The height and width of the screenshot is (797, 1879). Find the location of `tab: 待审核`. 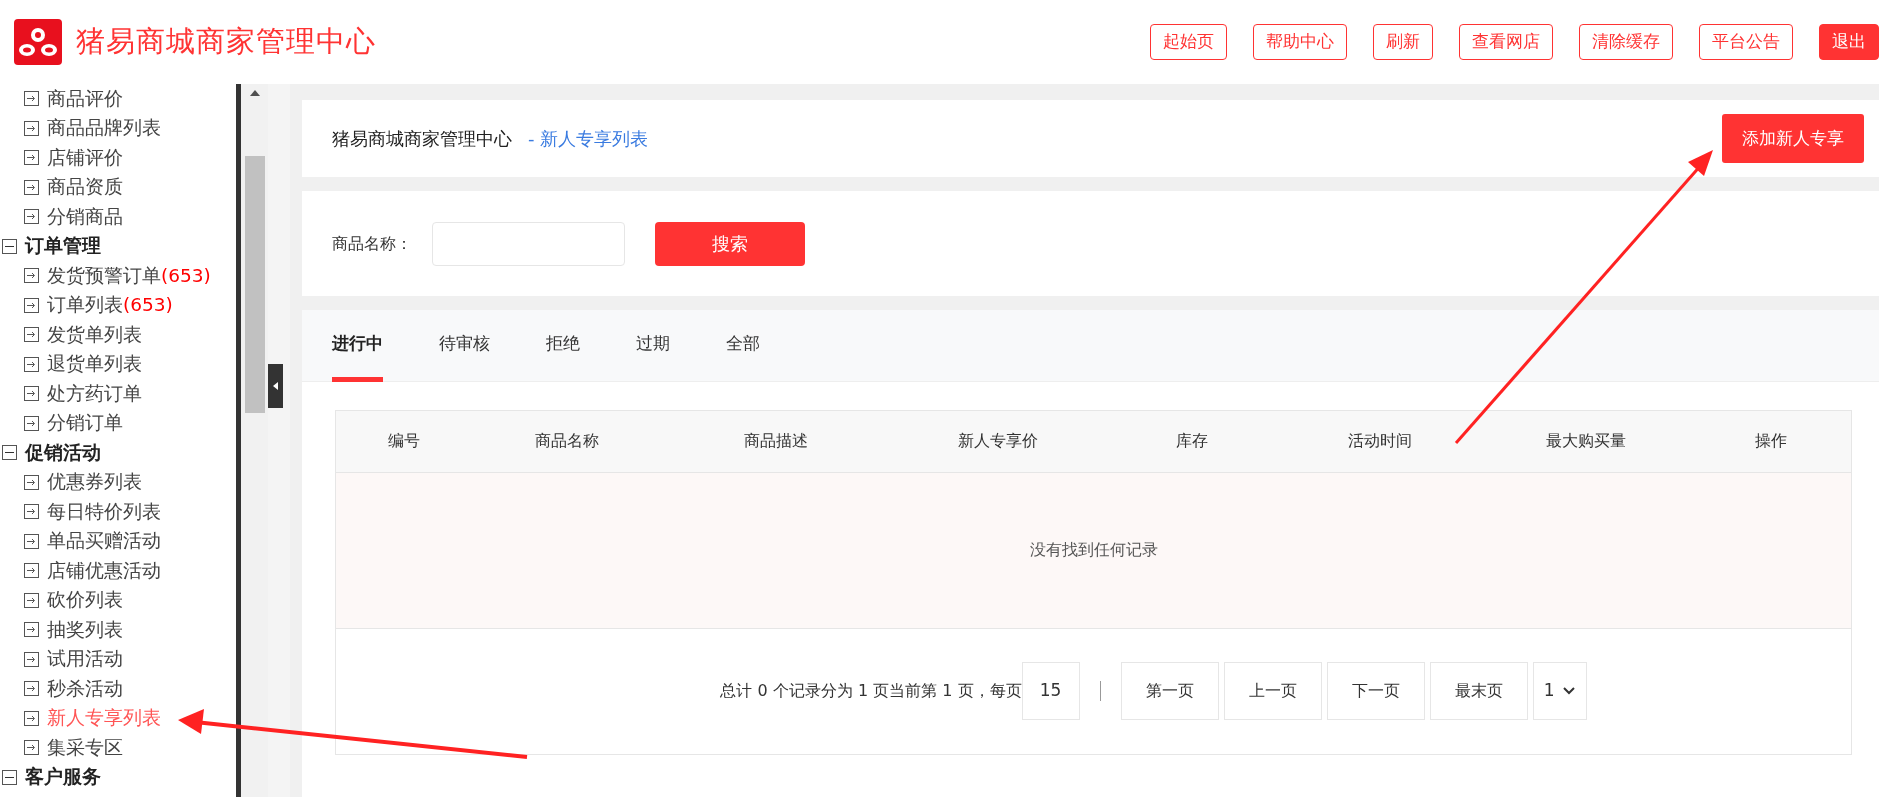

tab: 待审核 is located at coordinates (464, 346).